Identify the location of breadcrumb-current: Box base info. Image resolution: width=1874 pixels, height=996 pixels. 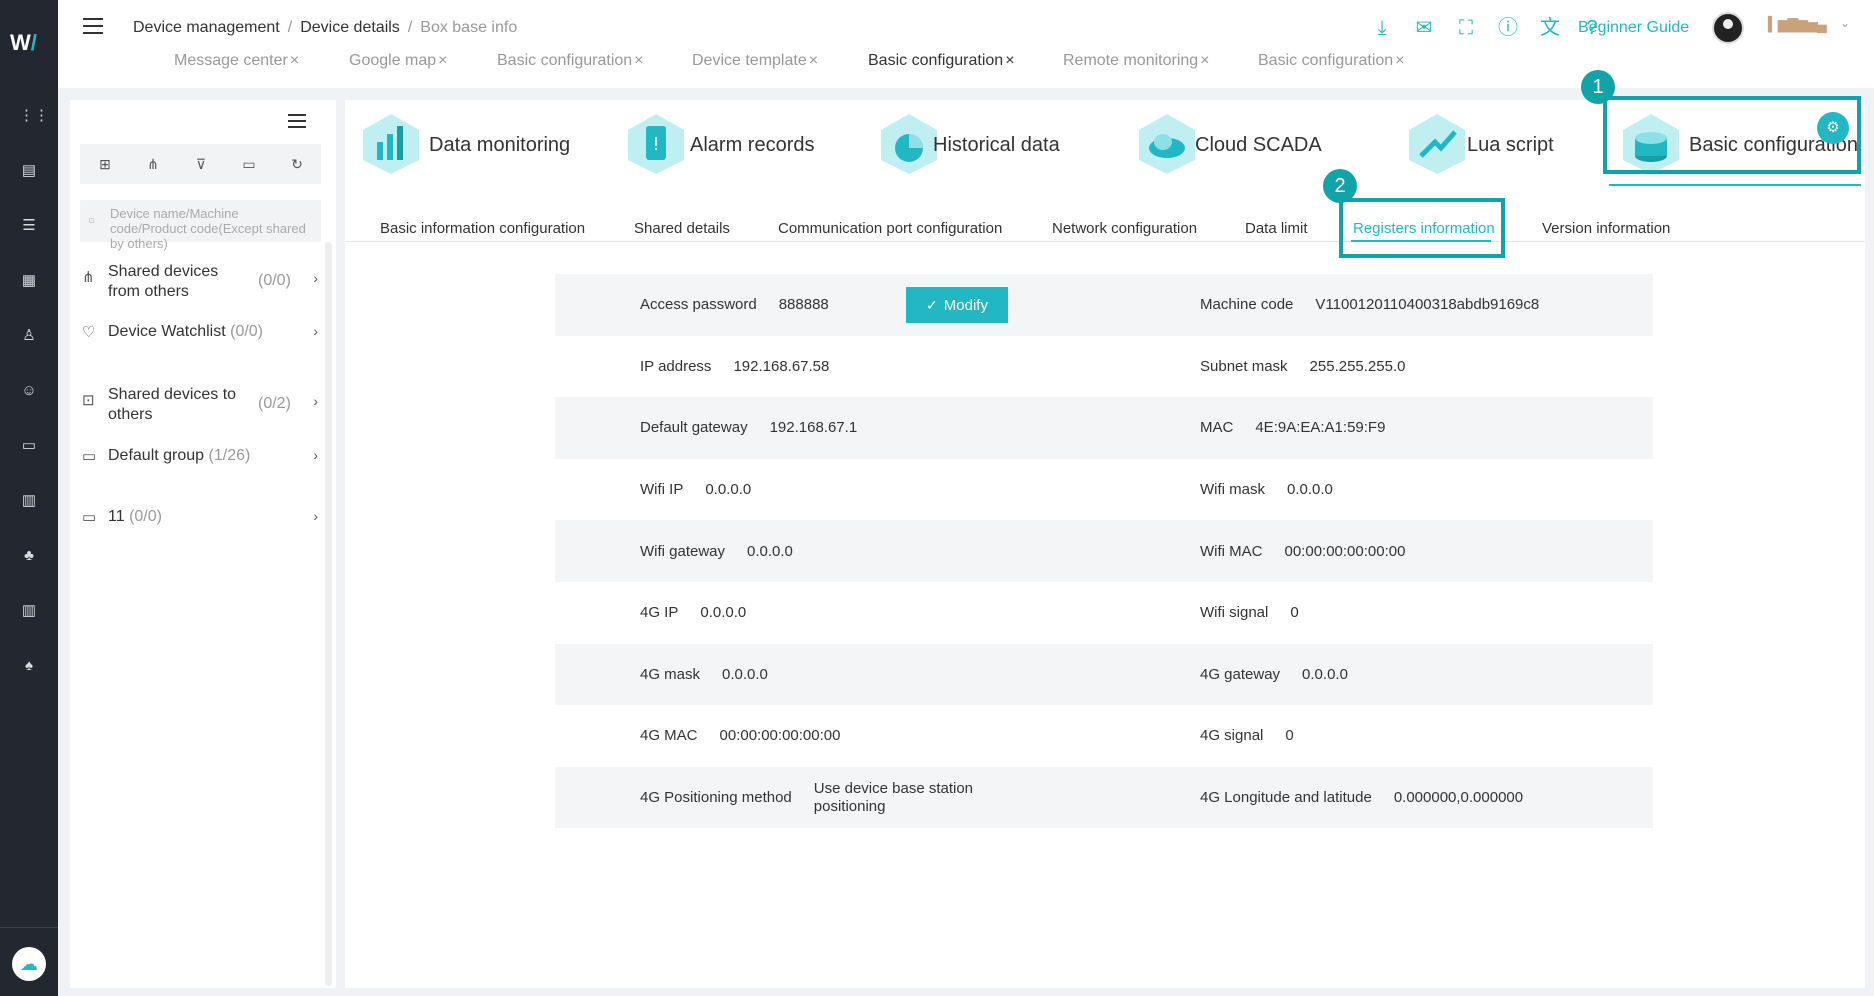
(469, 27).